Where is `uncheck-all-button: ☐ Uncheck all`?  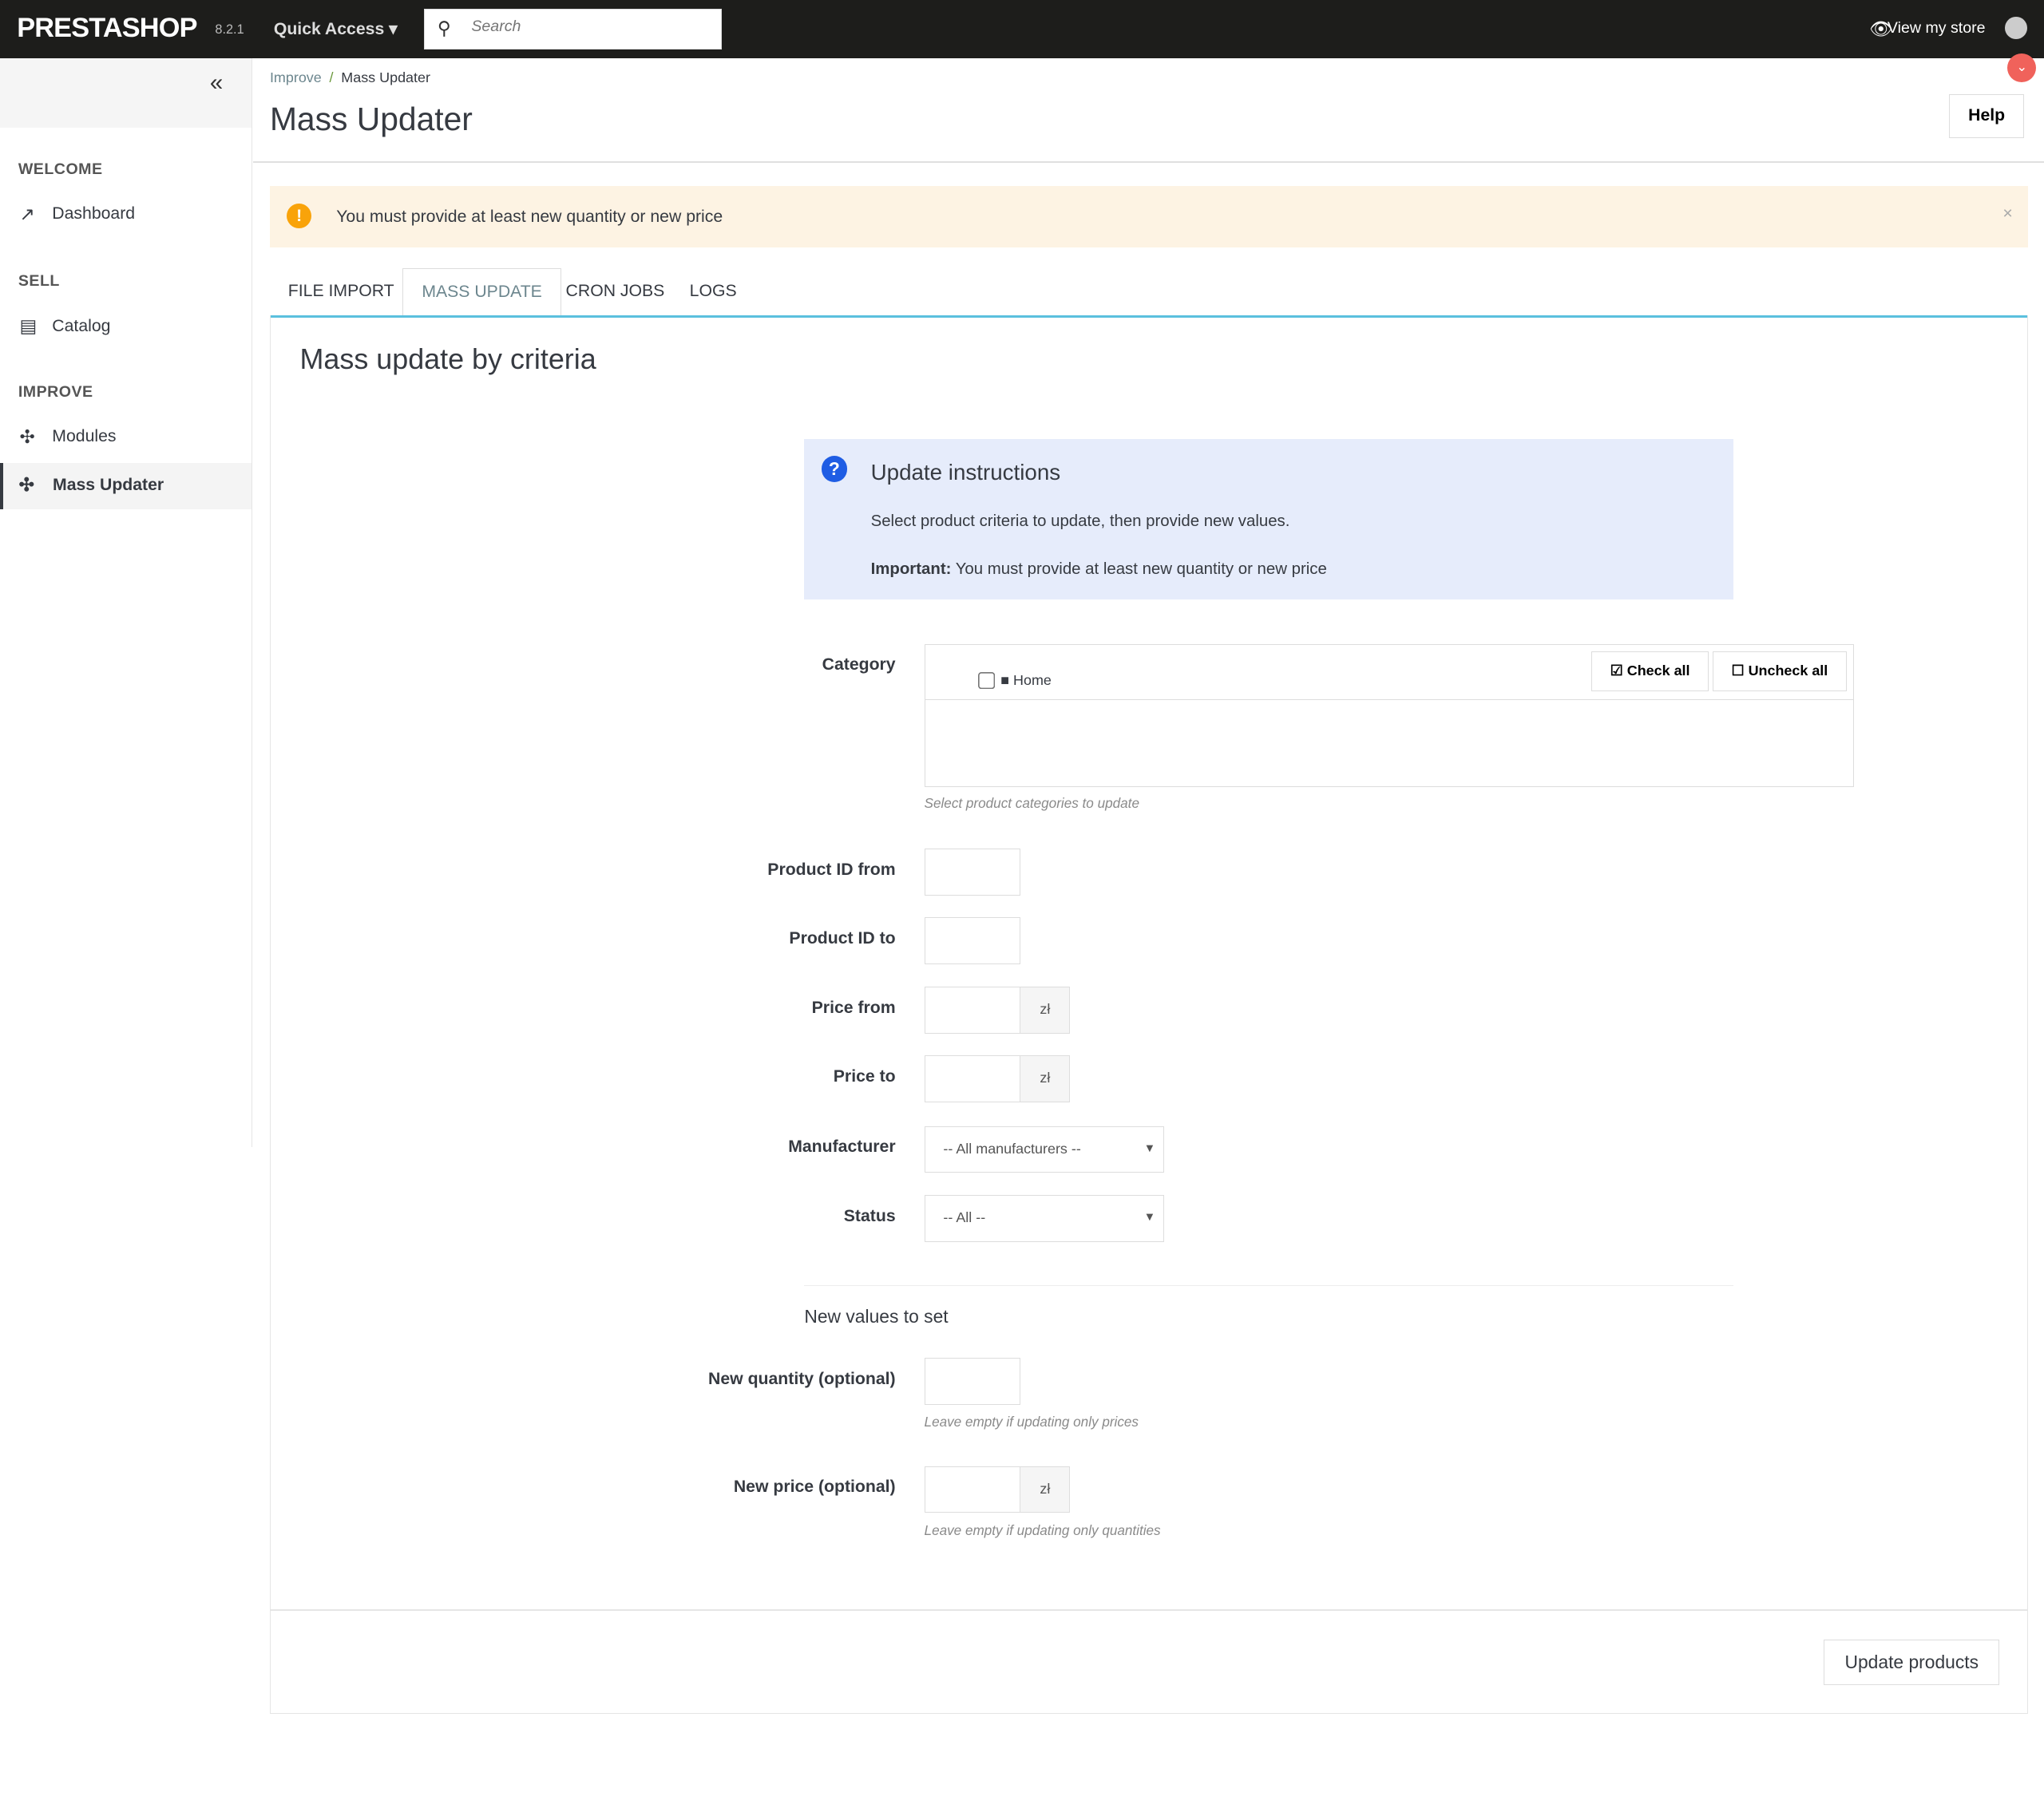
uncheck-all-button: ☐ Uncheck all is located at coordinates (1780, 672).